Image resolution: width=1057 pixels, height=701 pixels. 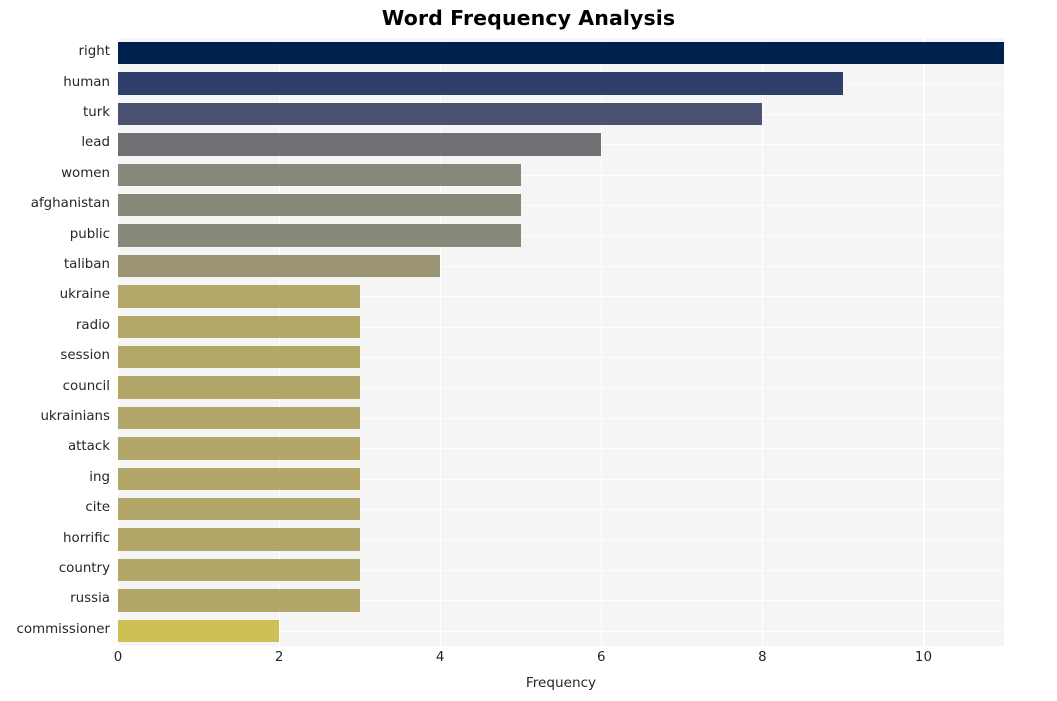 What do you see at coordinates (96, 112) in the screenshot?
I see `y-axis-tick-label: turk` at bounding box center [96, 112].